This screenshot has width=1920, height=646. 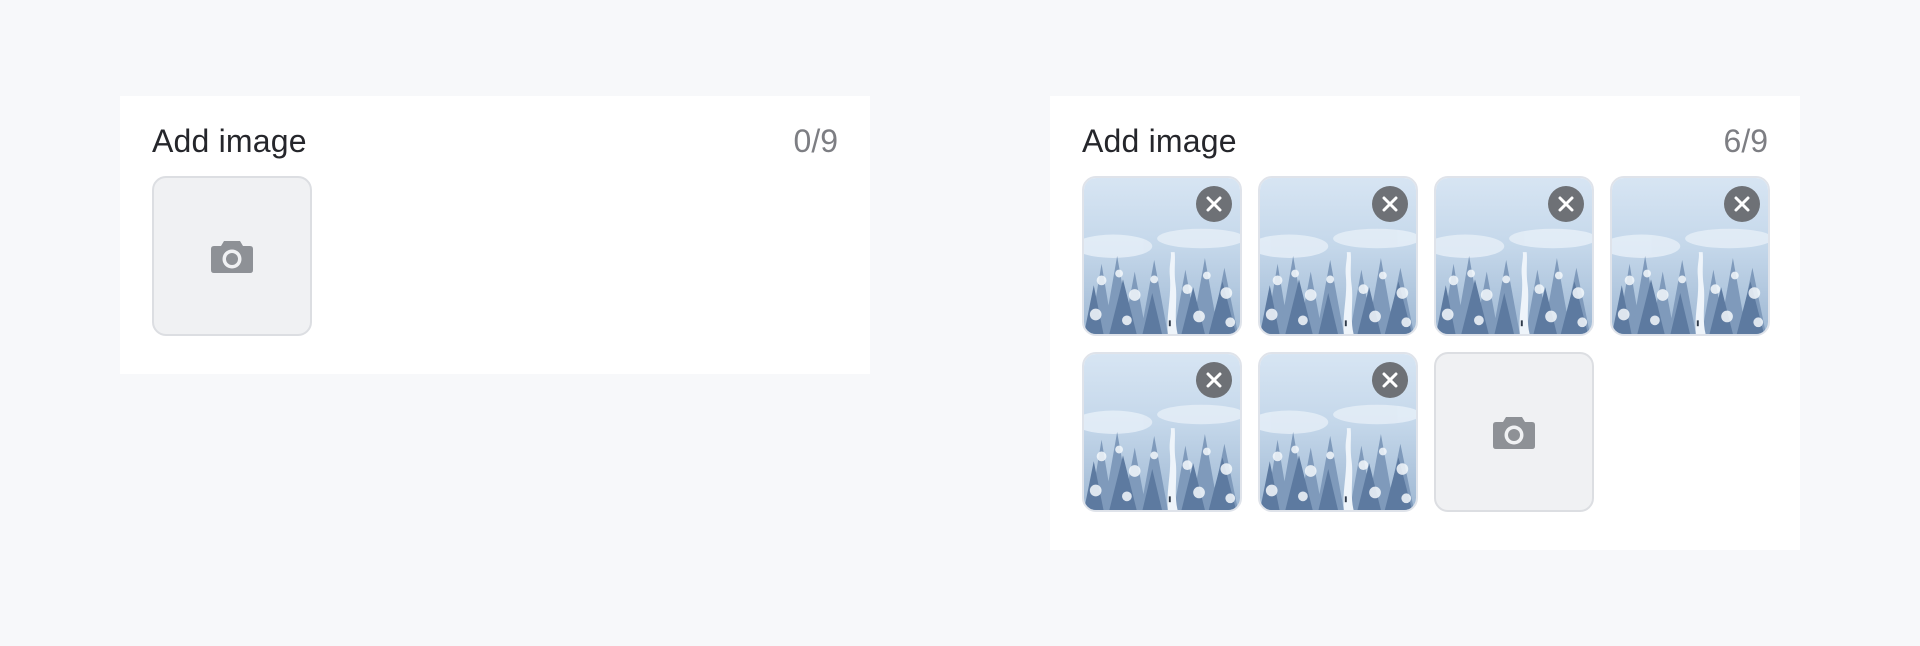 I want to click on image-count: 6/9, so click(x=1745, y=140).